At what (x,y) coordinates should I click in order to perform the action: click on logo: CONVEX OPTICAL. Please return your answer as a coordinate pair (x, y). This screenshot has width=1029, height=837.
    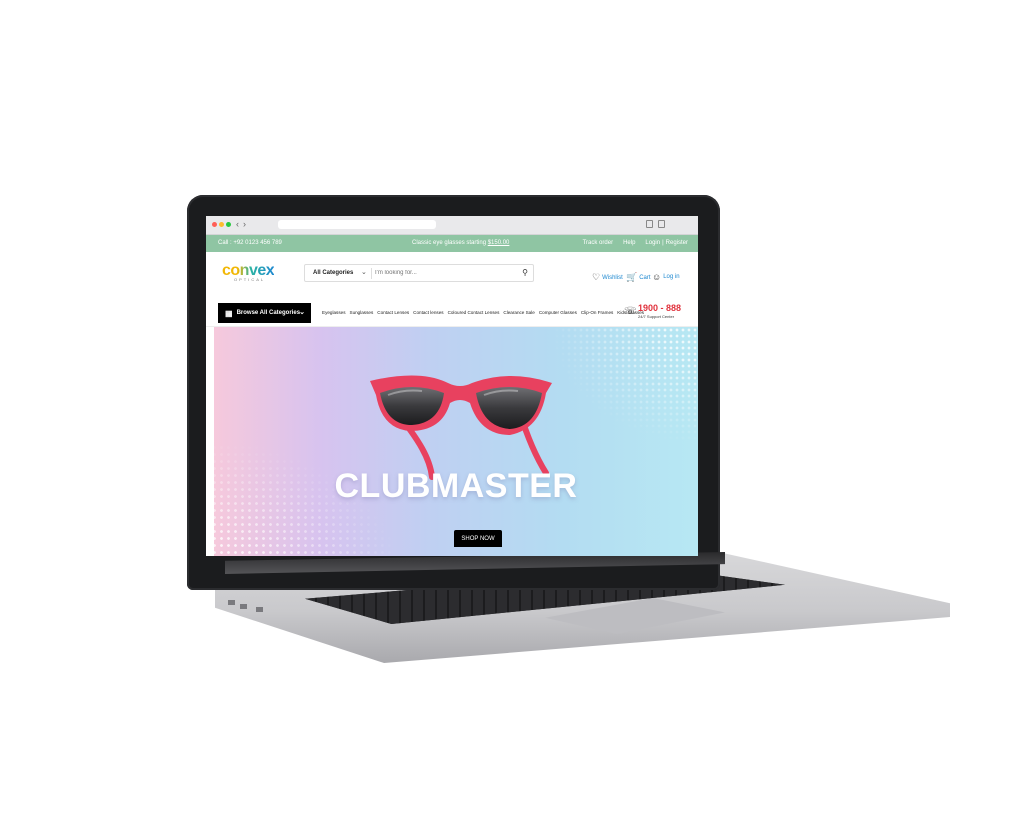
    Looking at the image, I should click on (248, 272).